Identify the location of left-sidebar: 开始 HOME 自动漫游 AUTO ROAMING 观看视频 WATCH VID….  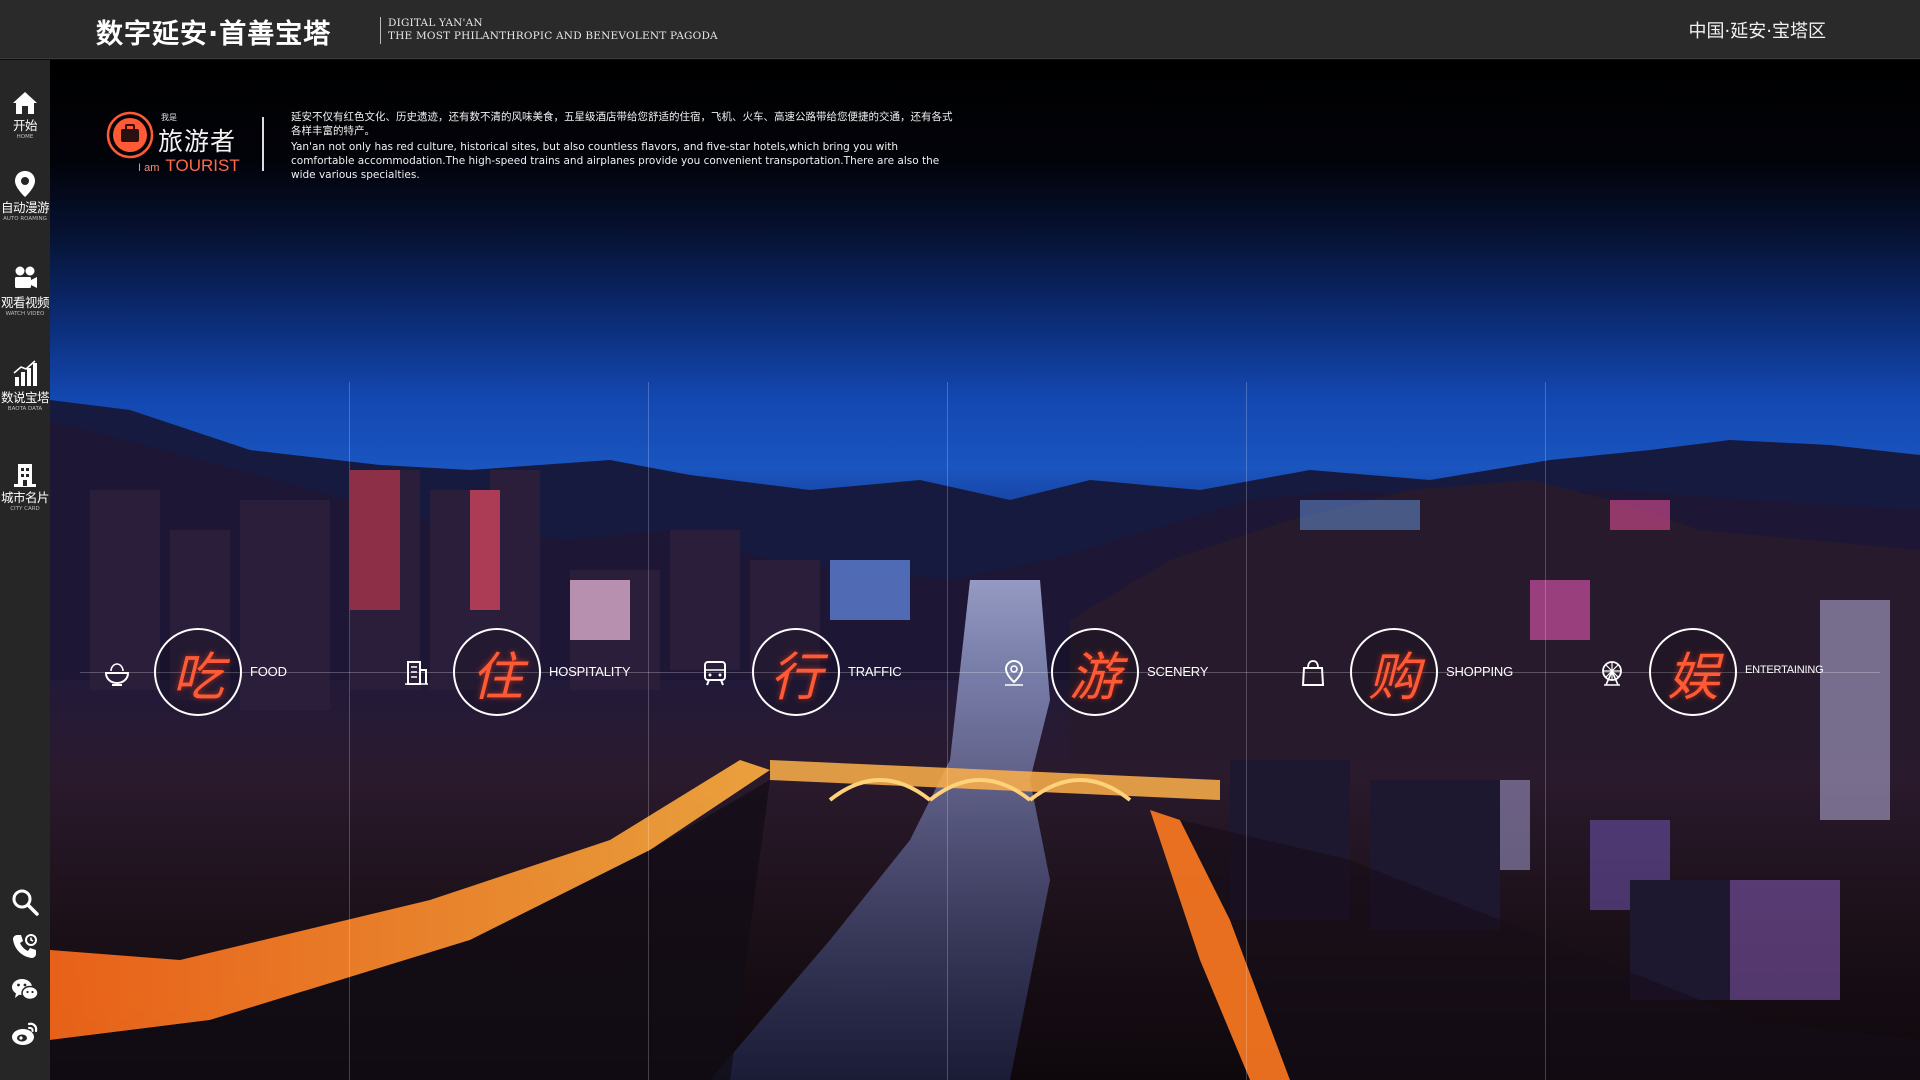
(25, 570).